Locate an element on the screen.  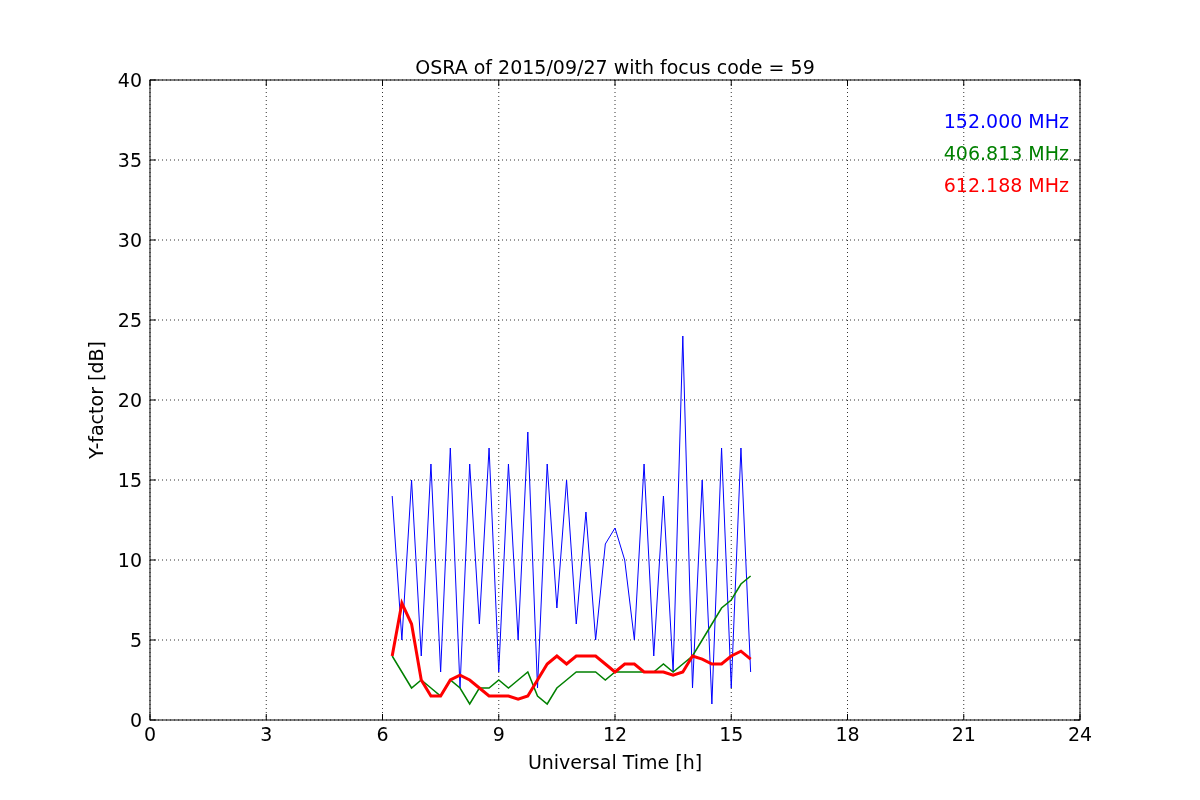
x-axis-label: Universal Time [h] is located at coordinates (615, 762).